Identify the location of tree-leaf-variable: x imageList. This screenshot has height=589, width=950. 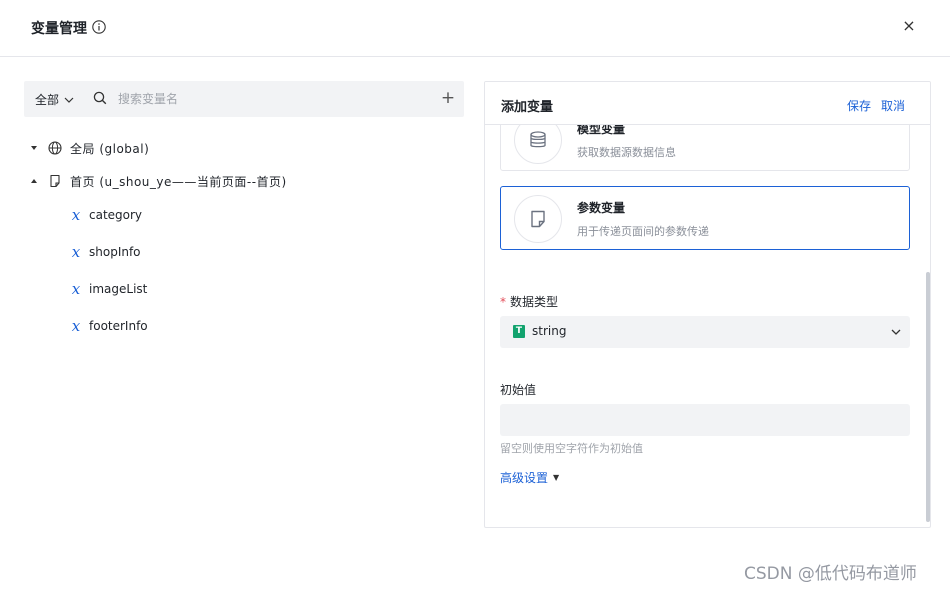
(109, 289).